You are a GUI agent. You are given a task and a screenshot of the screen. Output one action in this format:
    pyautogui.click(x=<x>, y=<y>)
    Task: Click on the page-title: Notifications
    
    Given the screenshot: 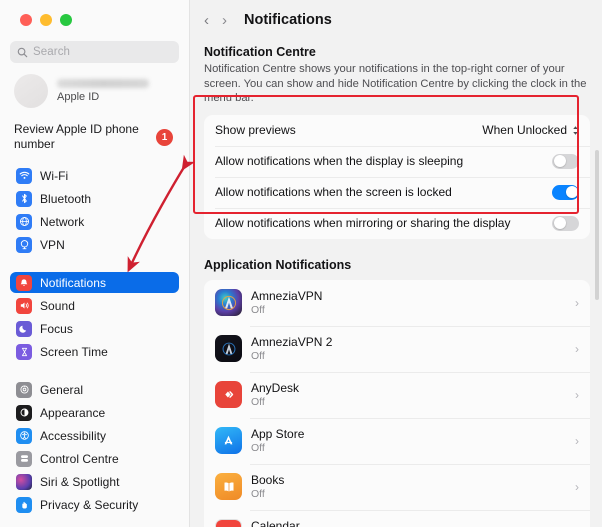 What is the action you would take?
    pyautogui.click(x=288, y=20)
    